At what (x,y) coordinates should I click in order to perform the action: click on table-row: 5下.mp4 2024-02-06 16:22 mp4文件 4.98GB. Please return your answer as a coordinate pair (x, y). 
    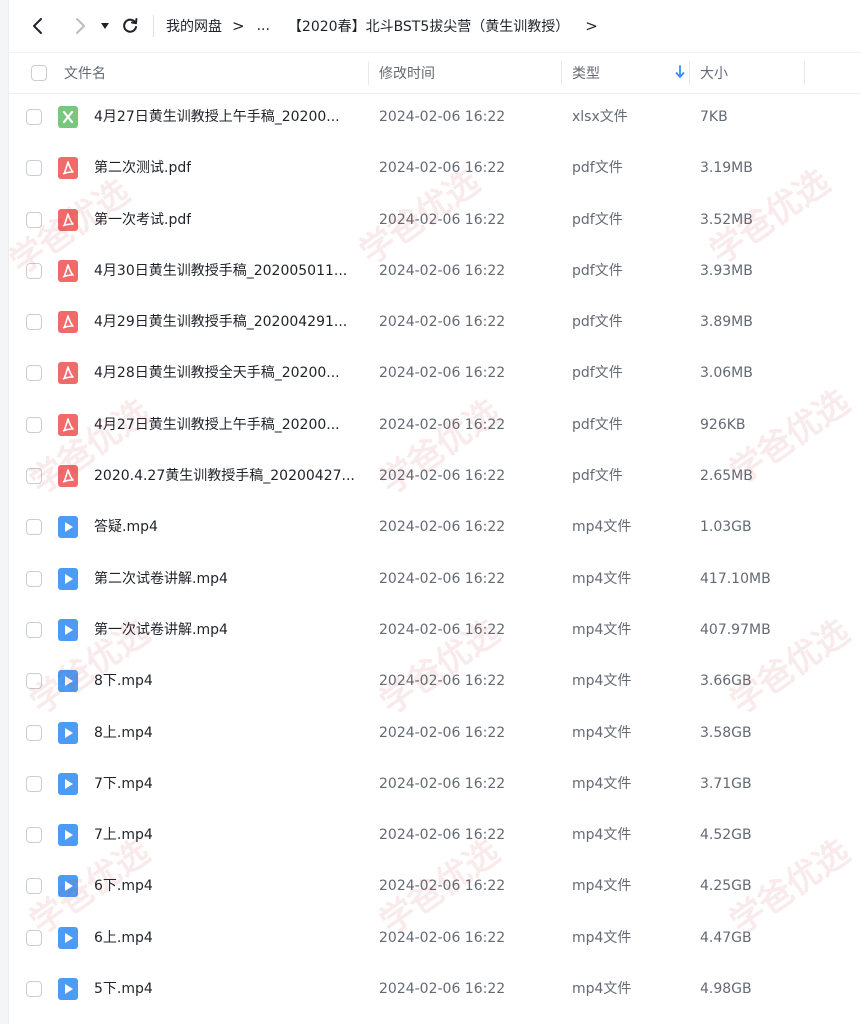
    Looking at the image, I should click on (435, 989).